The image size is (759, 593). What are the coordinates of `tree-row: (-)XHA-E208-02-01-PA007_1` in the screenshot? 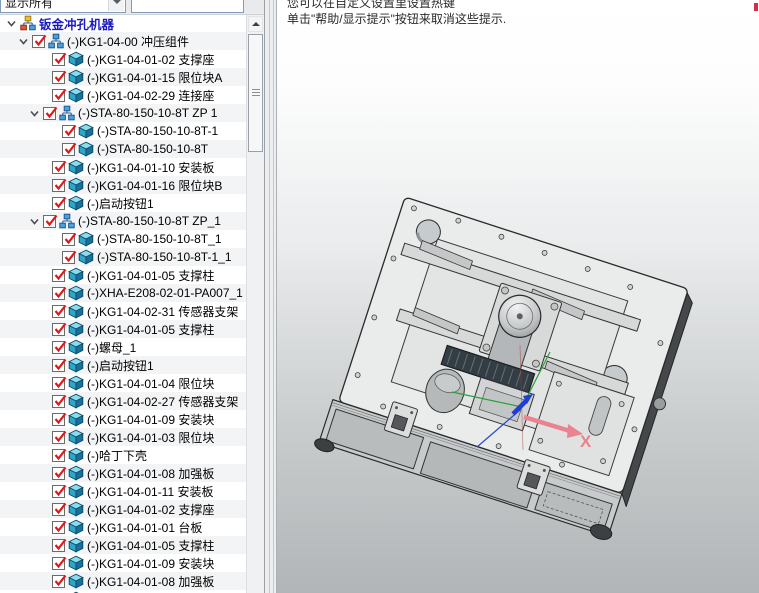 It's located at (123, 293).